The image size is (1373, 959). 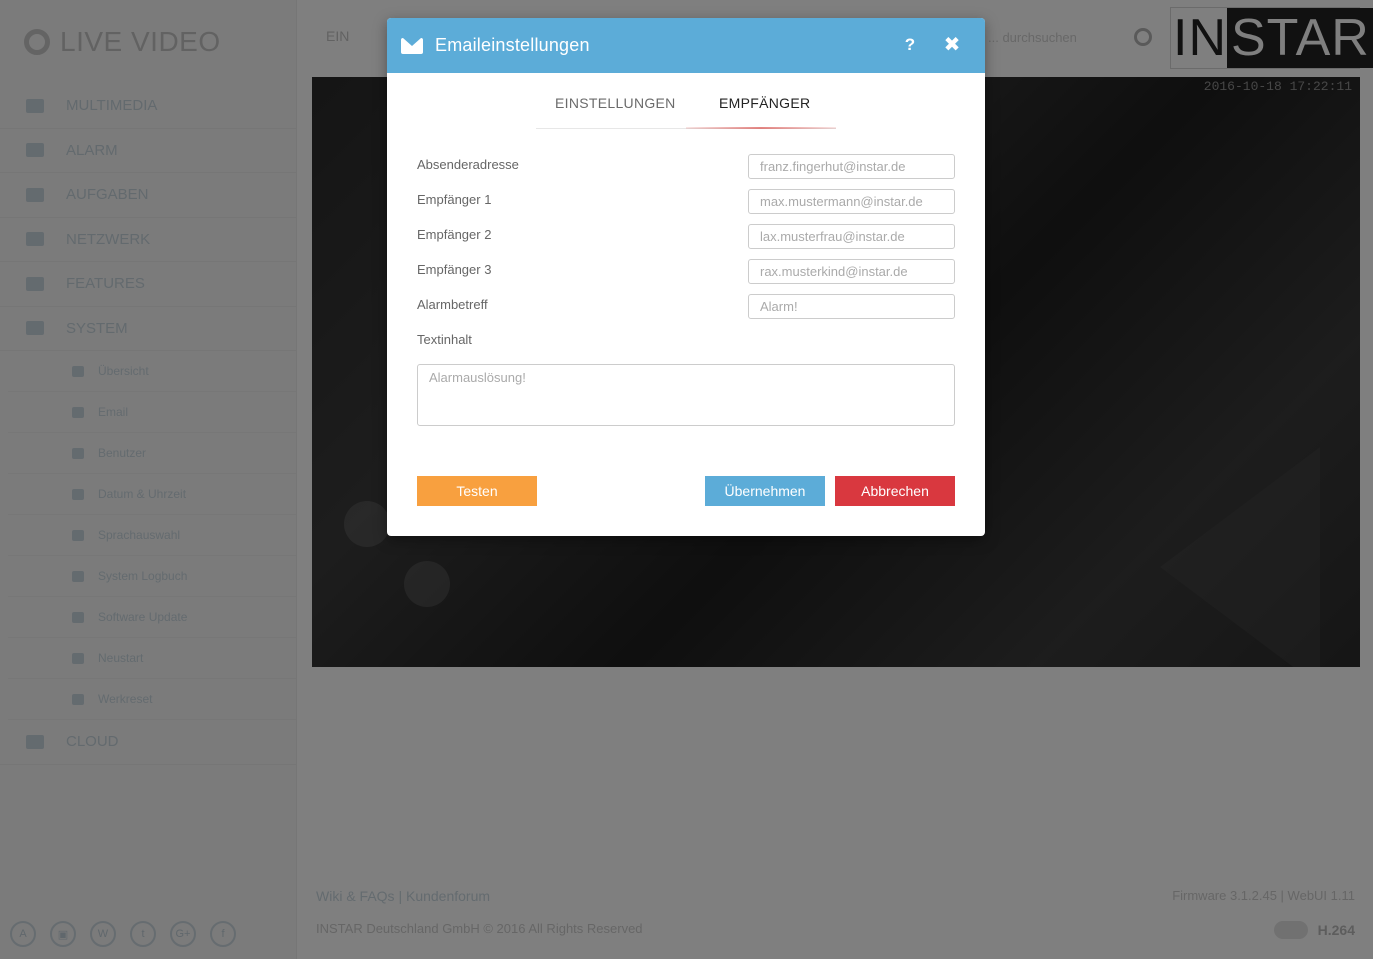 I want to click on active-tab-indicator, so click(x=761, y=128).